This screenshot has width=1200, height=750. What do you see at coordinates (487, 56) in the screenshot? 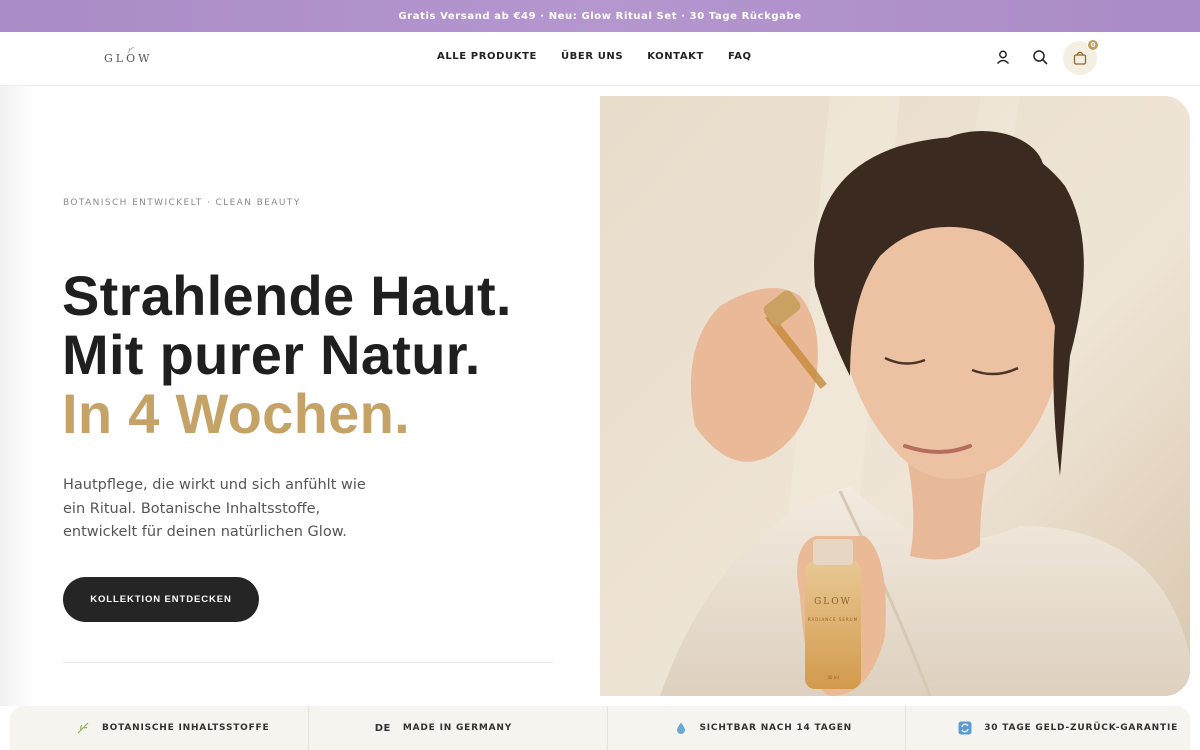
I see `nav-item-alle-produkte: ALLE PRODUKTE` at bounding box center [487, 56].